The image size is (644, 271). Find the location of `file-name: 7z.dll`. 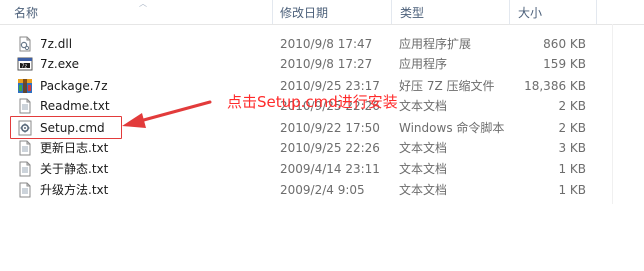

file-name: 7z.dll is located at coordinates (56, 44).